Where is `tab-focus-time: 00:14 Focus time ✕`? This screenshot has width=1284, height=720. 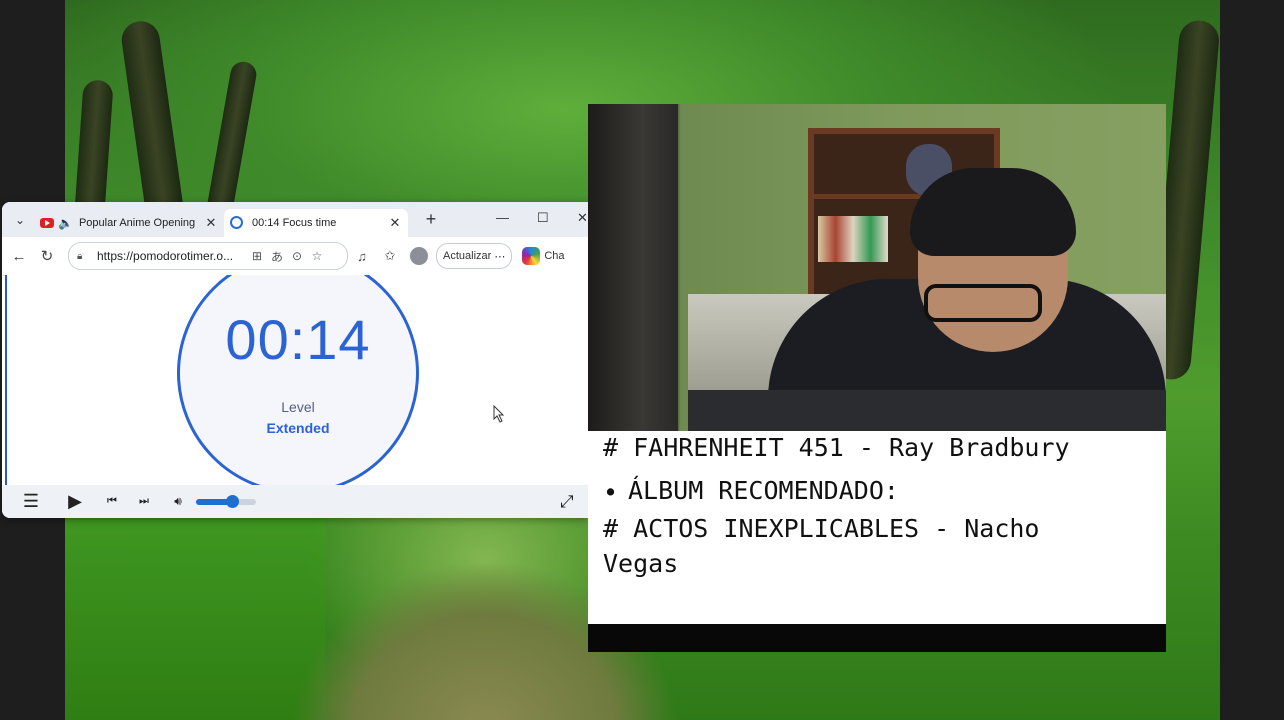
tab-focus-time: 00:14 Focus time ✕ is located at coordinates (316, 222).